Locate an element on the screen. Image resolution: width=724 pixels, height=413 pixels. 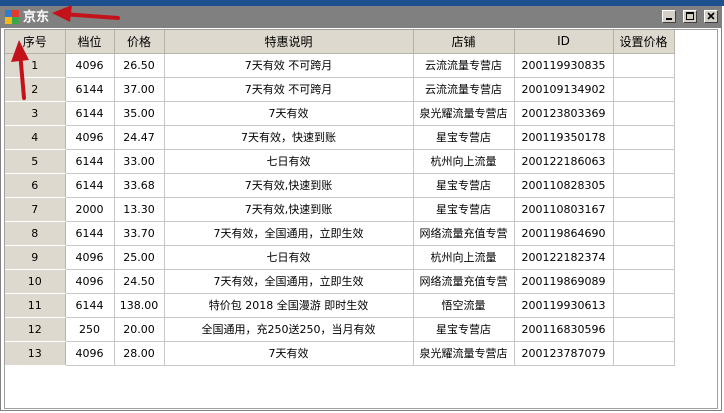
cell-id: 200122182374 is located at coordinates (564, 257).